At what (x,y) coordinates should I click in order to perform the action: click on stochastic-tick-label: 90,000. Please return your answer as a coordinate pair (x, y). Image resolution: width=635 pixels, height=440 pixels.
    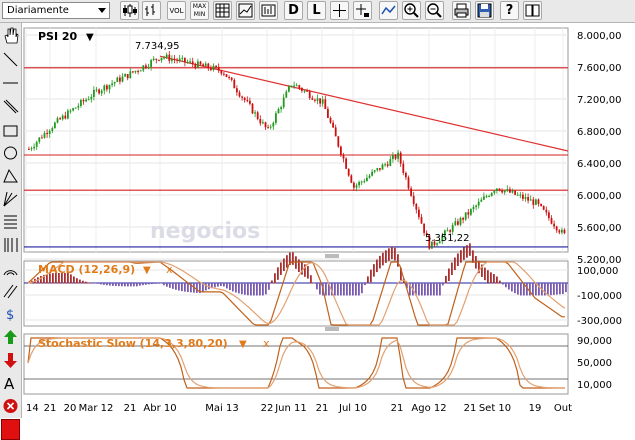
    Looking at the image, I should click on (594, 341).